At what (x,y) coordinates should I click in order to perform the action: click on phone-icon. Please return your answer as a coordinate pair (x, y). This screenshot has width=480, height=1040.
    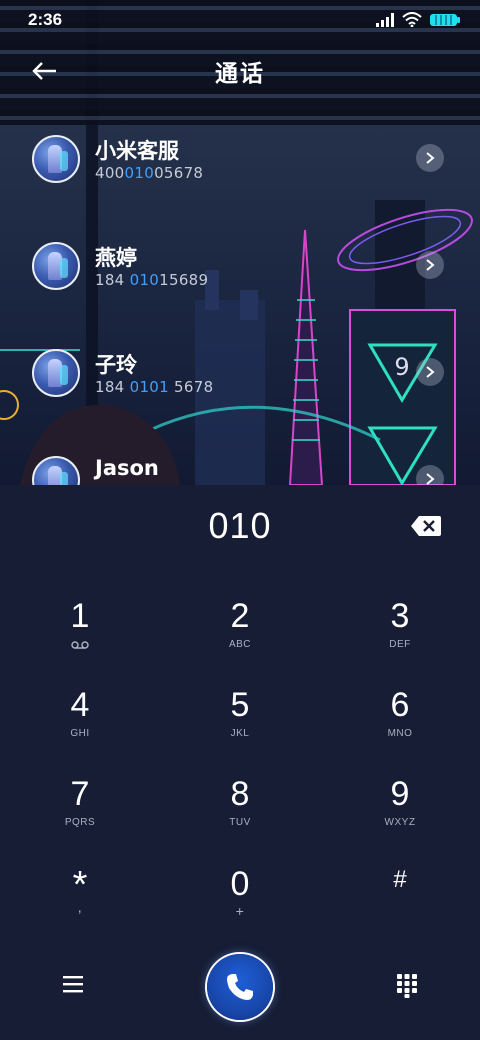
    Looking at the image, I should click on (240, 987).